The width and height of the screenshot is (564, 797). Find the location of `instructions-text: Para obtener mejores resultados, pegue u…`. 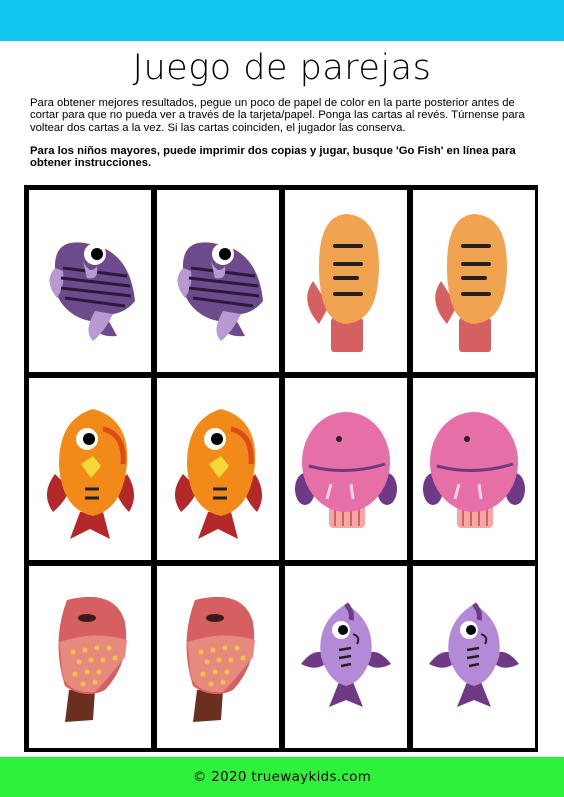

instructions-text: Para obtener mejores resultados, pegue u… is located at coordinates (277, 115).